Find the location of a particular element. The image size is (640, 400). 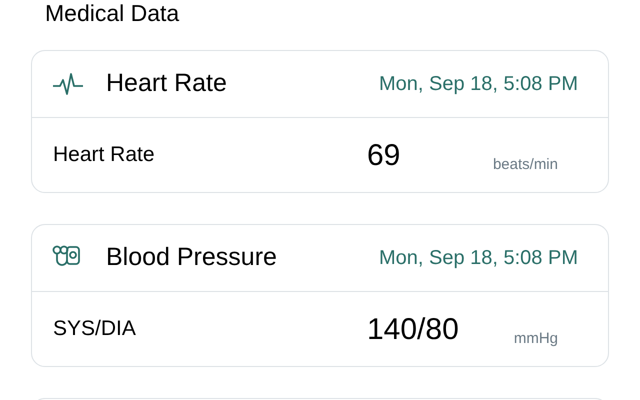

measurement-label: SYS/DIA is located at coordinates (95, 329).